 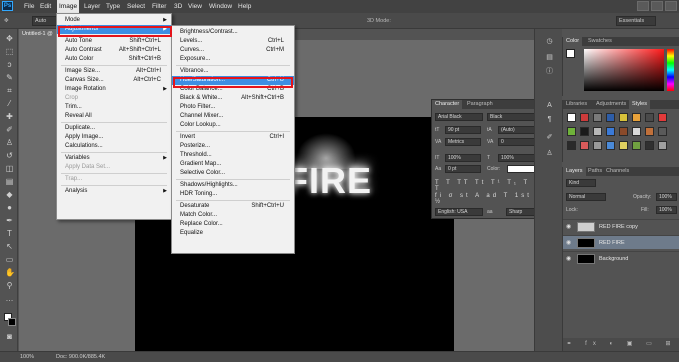 What do you see at coordinates (517, 158) in the screenshot?
I see `horizontal-scale-field: 100%` at bounding box center [517, 158].